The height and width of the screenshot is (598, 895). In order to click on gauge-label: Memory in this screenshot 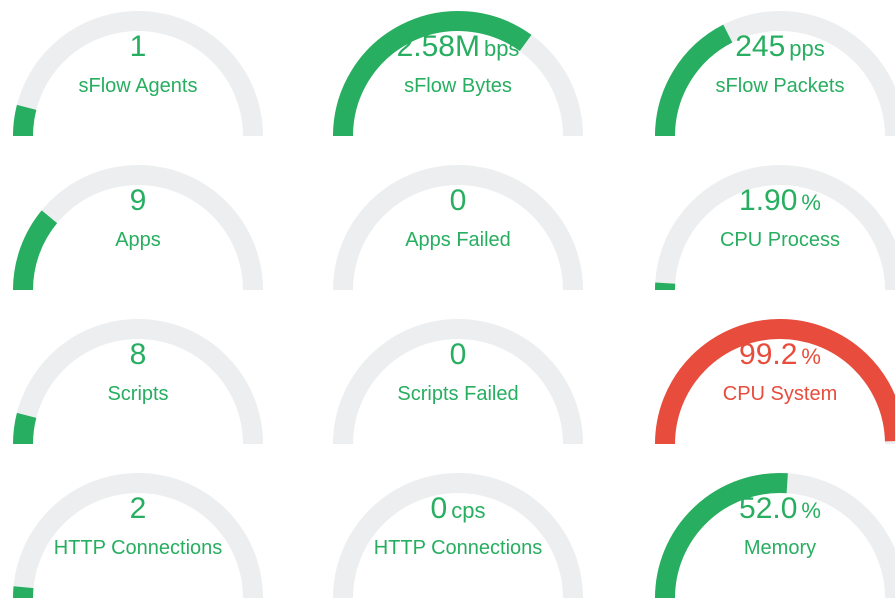, I will do `click(772, 548)`.